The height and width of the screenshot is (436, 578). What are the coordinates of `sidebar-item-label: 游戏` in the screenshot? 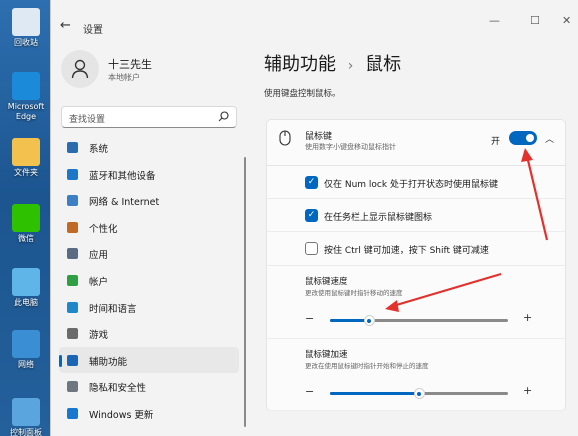 It's located at (99, 336).